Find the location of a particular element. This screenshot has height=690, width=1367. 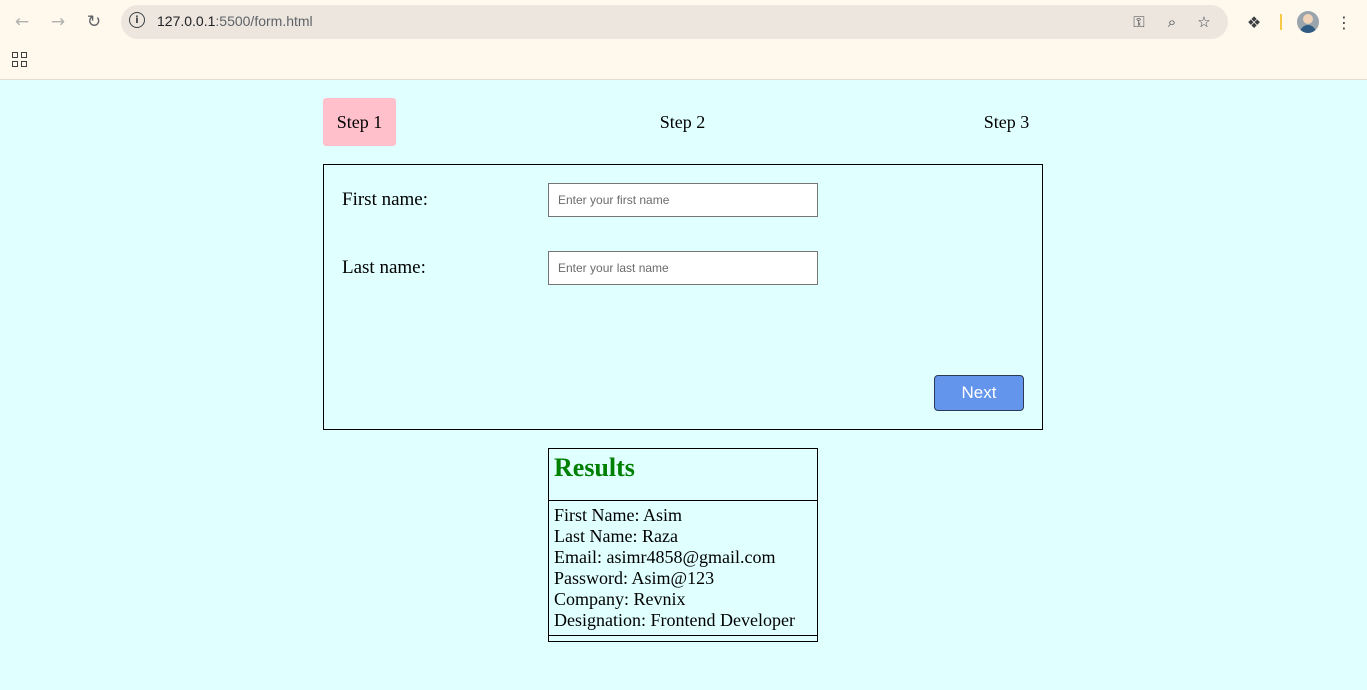

first-name-label: First name: is located at coordinates (385, 199).